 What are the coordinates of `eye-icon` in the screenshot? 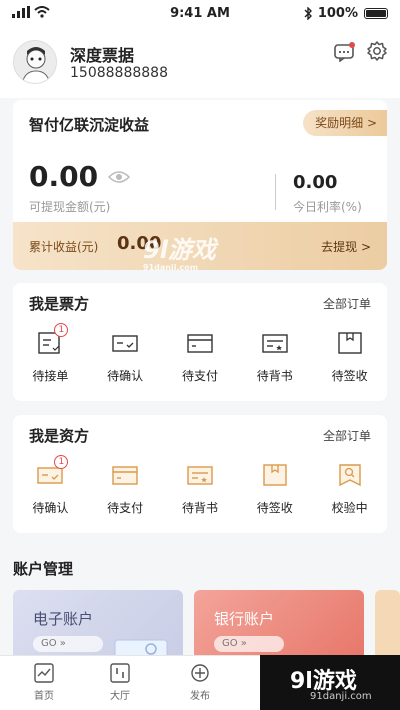 It's located at (119, 177).